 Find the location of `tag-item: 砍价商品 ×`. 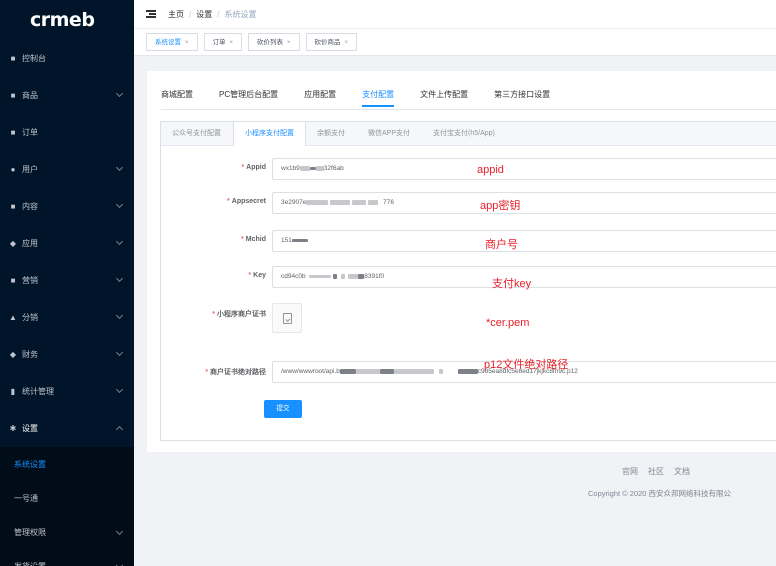

tag-item: 砍价商品 × is located at coordinates (331, 42).